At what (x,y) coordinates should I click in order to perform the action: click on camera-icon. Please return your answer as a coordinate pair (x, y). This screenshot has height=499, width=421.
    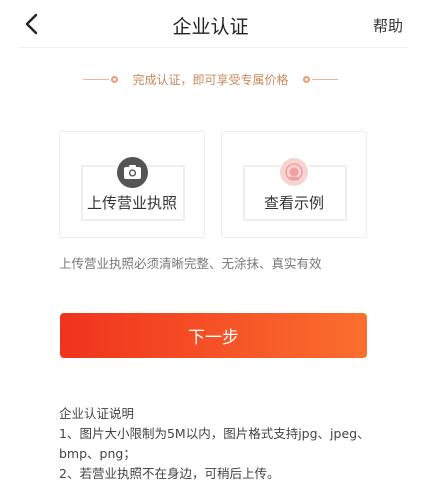
    Looking at the image, I should click on (132, 172).